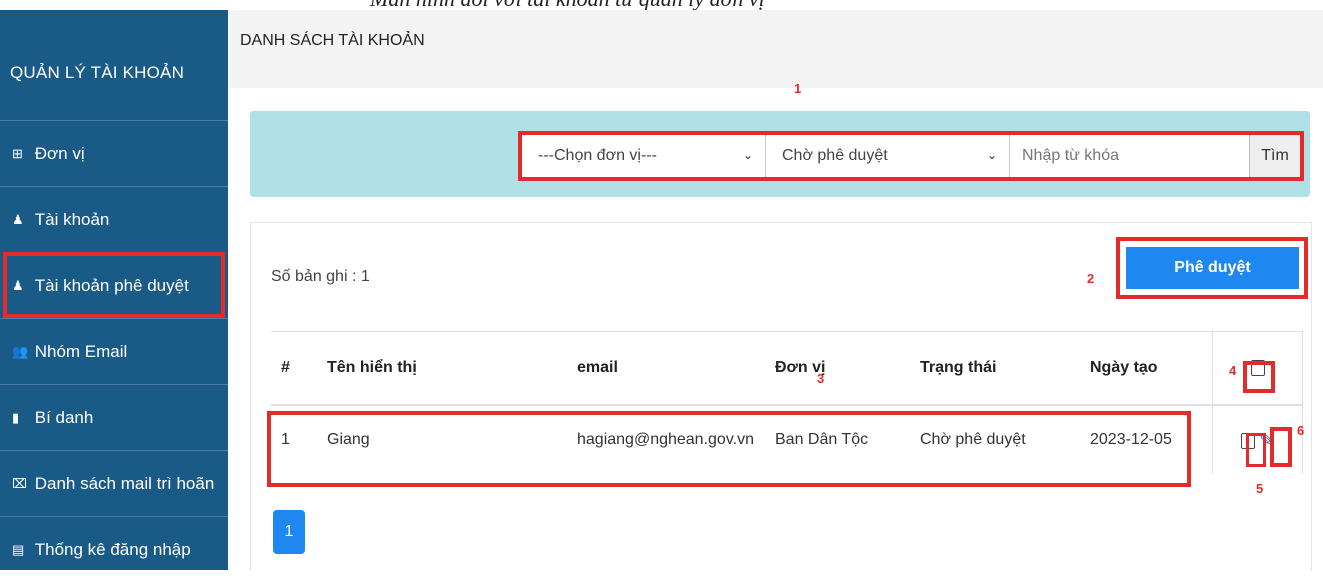 Image resolution: width=1323 pixels, height=582 pixels. I want to click on clock-icon: ⌧, so click(19, 483).